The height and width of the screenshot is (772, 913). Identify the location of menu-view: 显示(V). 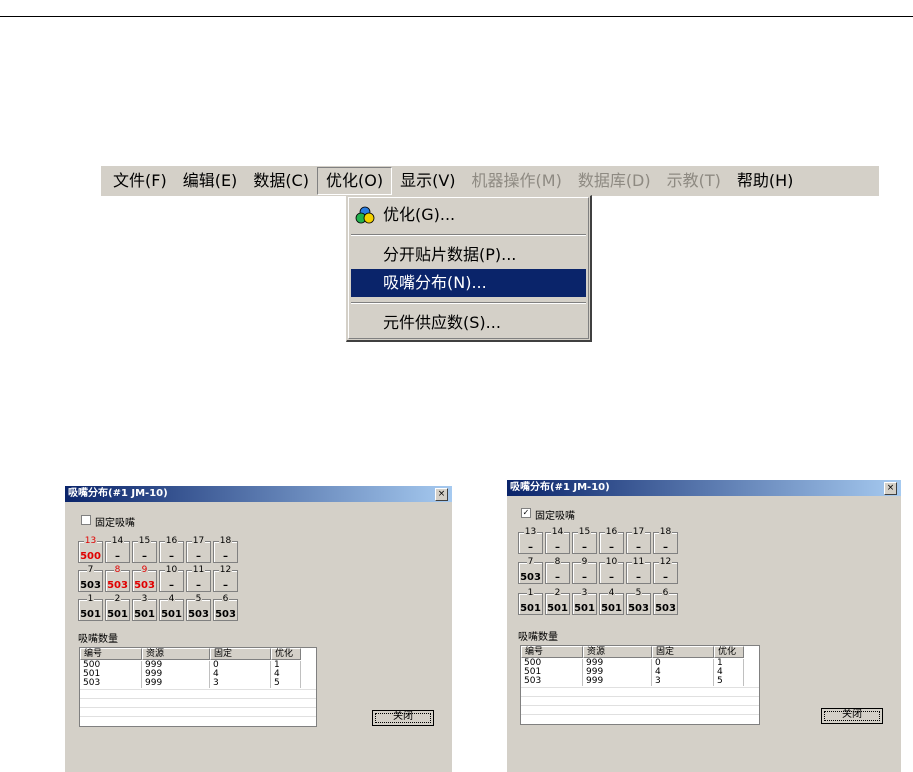
(427, 181).